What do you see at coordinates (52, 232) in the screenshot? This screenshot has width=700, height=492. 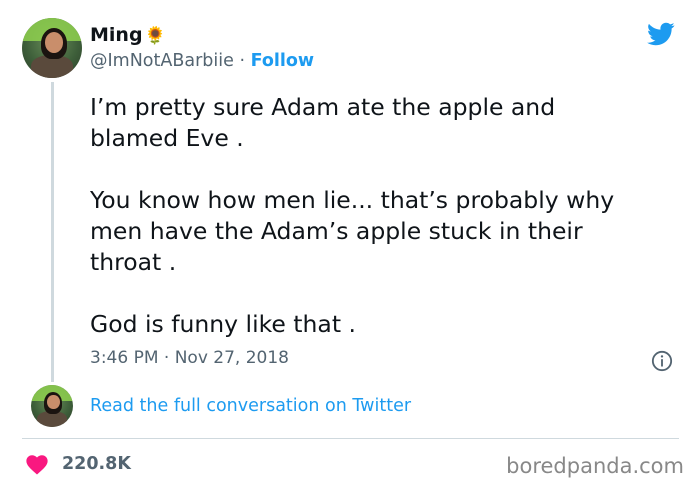 I see `thread-connector-line` at bounding box center [52, 232].